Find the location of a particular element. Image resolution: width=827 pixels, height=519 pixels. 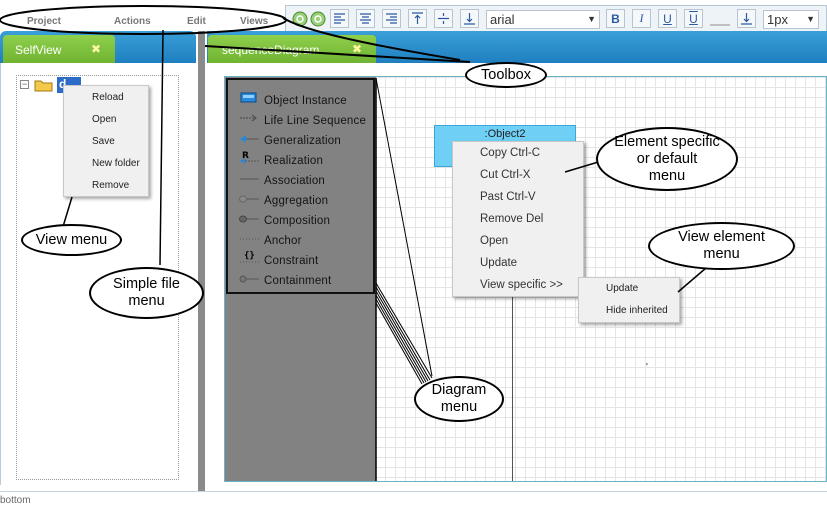

callout-view-element-menu-line2: menu is located at coordinates (721, 254).